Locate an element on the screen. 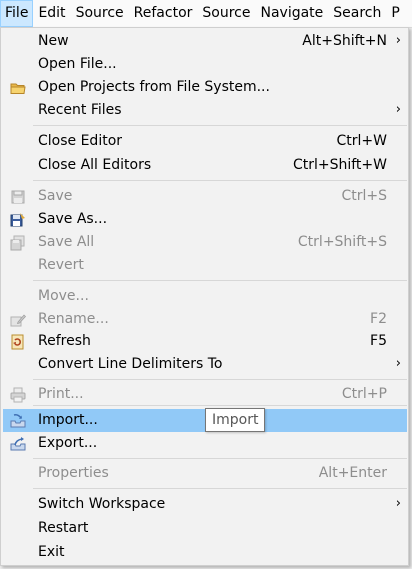 Image resolution: width=412 pixels, height=569 pixels. convert-line-delimiters-label: Convert Line Delimiters To is located at coordinates (130, 364).